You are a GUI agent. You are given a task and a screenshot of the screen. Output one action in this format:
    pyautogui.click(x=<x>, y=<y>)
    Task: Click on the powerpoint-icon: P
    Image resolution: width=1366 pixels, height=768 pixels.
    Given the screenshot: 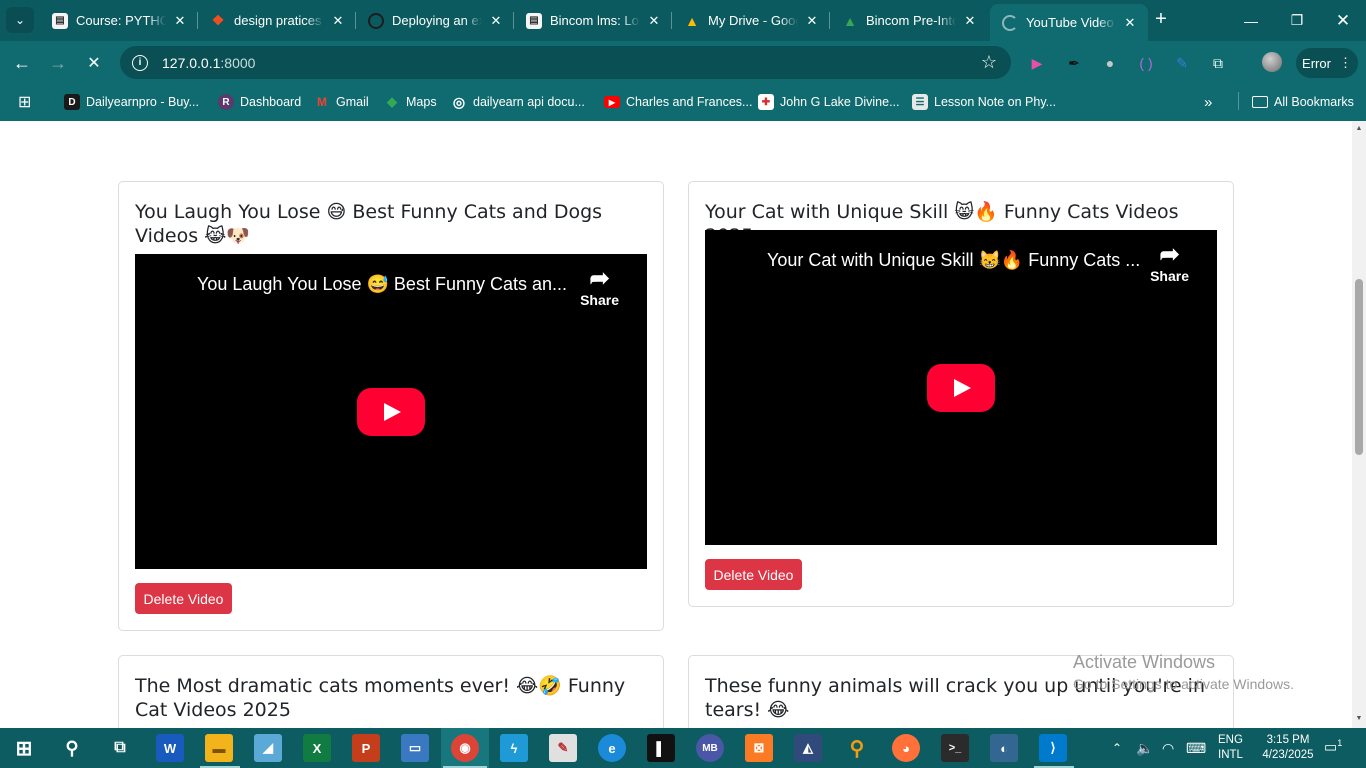 What is the action you would take?
    pyautogui.click(x=366, y=748)
    